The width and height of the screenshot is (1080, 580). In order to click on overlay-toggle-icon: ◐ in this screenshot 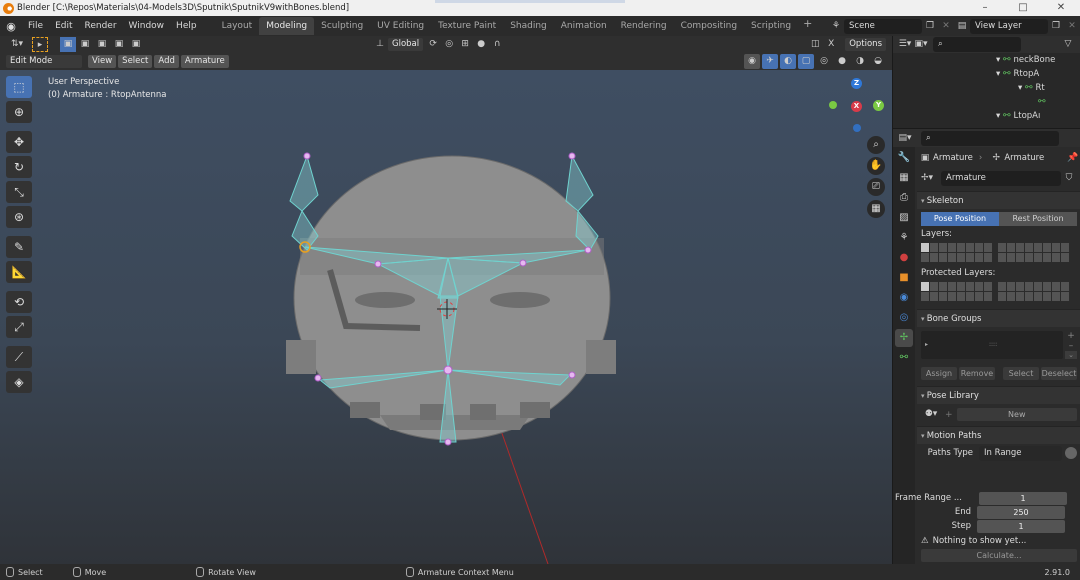, I will do `click(788, 61)`.